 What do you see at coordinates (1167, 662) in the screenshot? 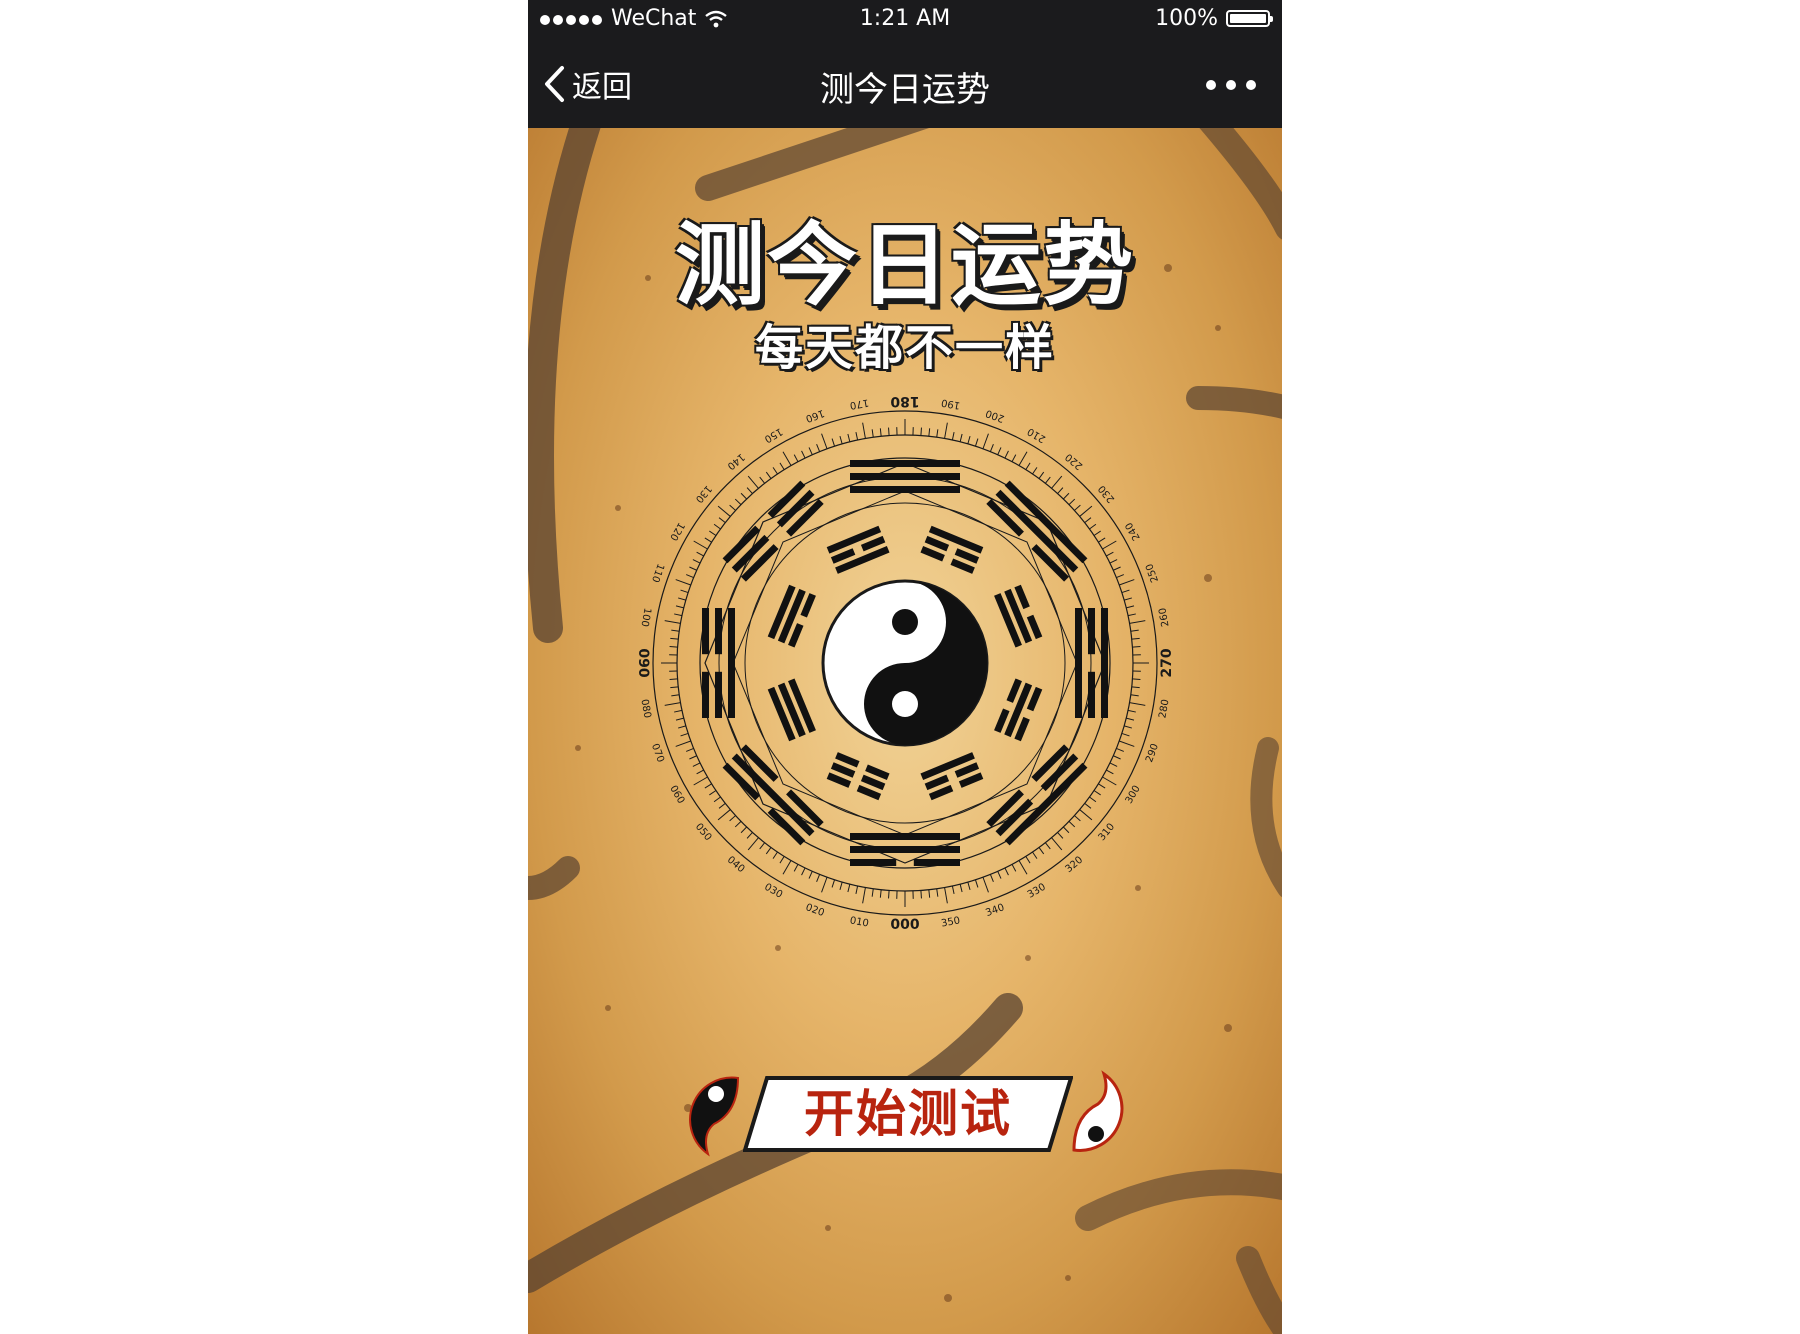
I see `compass-degree-label: 270` at bounding box center [1167, 662].